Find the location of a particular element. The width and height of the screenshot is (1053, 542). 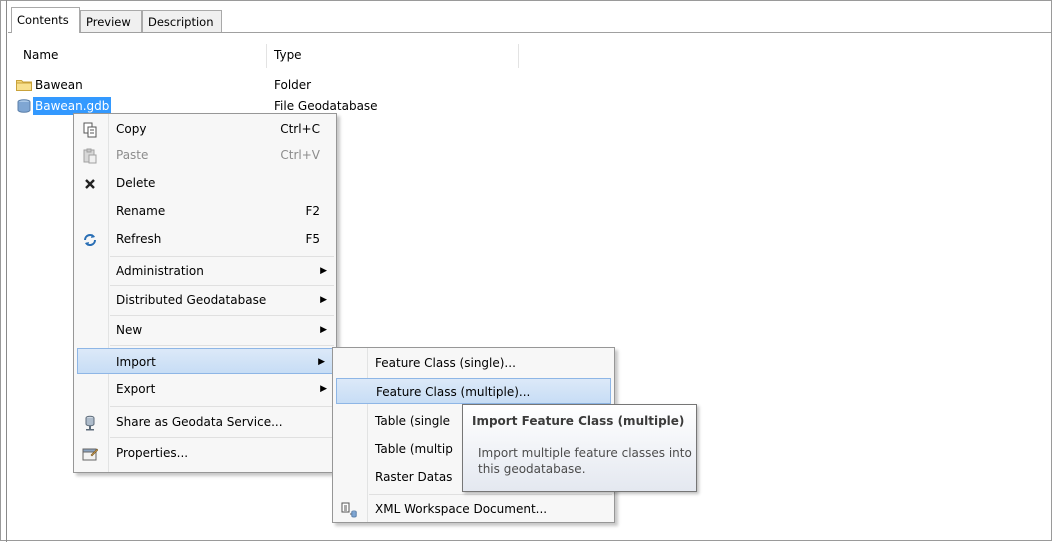

copy-icon is located at coordinates (90, 129).